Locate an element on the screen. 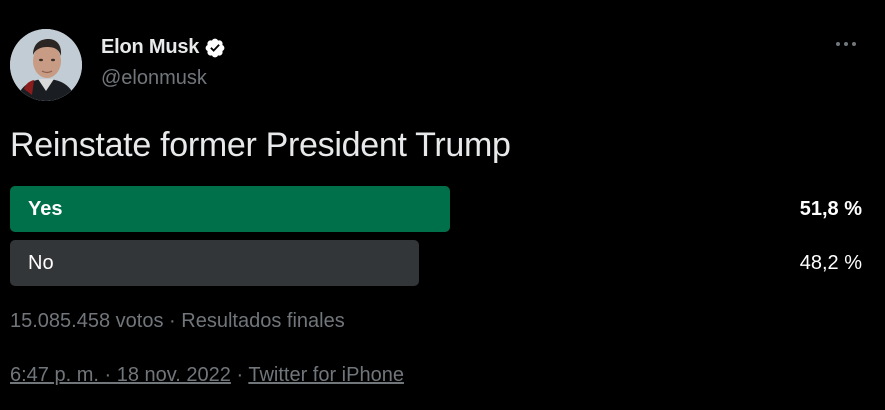 The image size is (885, 410). author-handle: @elonmusk is located at coordinates (154, 78).